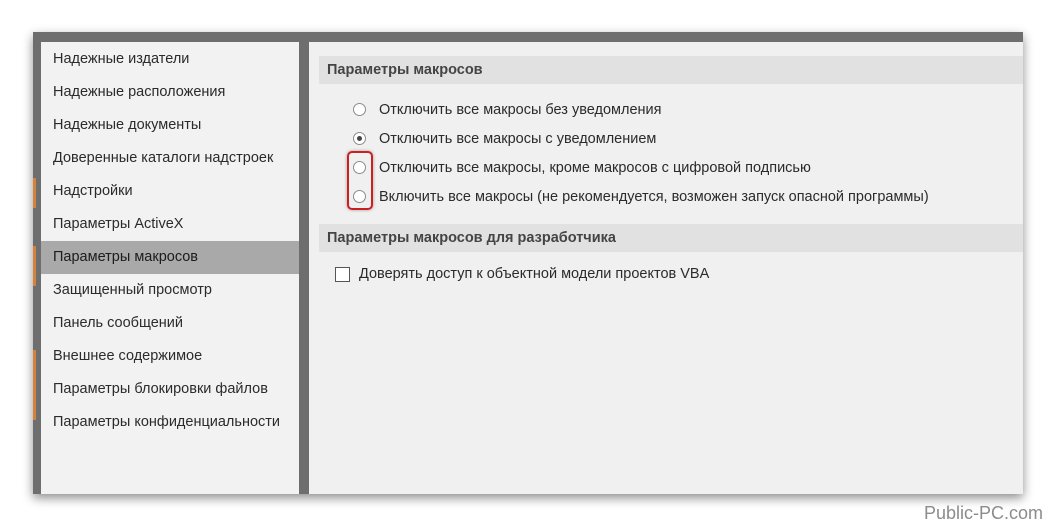 The width and height of the screenshot is (1054, 526). What do you see at coordinates (360, 180) in the screenshot?
I see `red-highlight-frame` at bounding box center [360, 180].